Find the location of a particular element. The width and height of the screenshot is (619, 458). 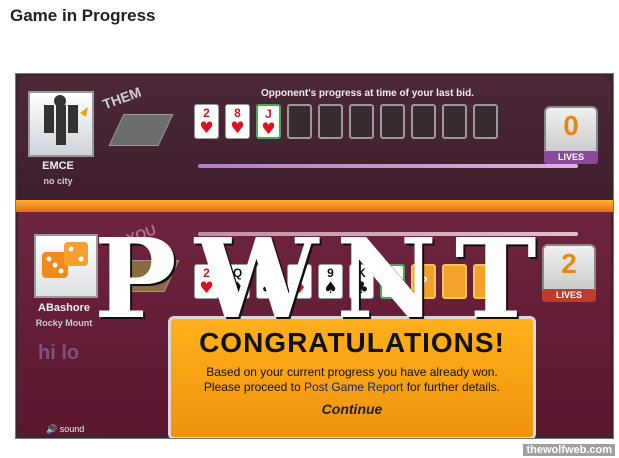

player-avatar is located at coordinates (66, 266).